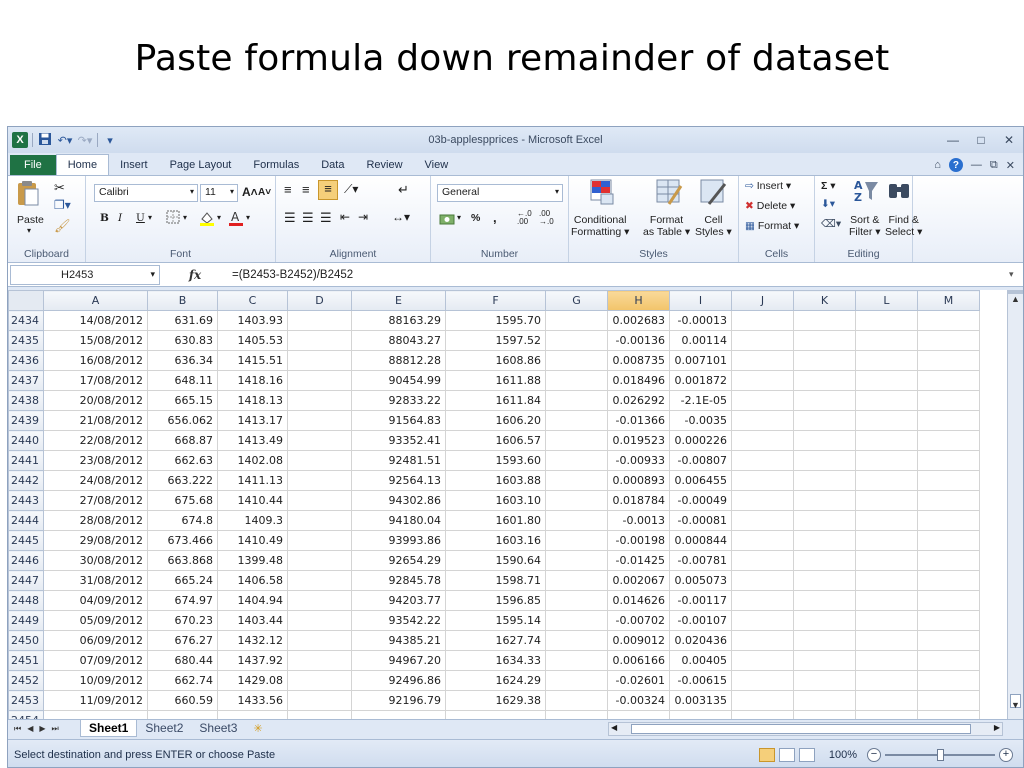 This screenshot has height=768, width=1024. What do you see at coordinates (576, 700) in the screenshot?
I see `cell-g2453` at bounding box center [576, 700].